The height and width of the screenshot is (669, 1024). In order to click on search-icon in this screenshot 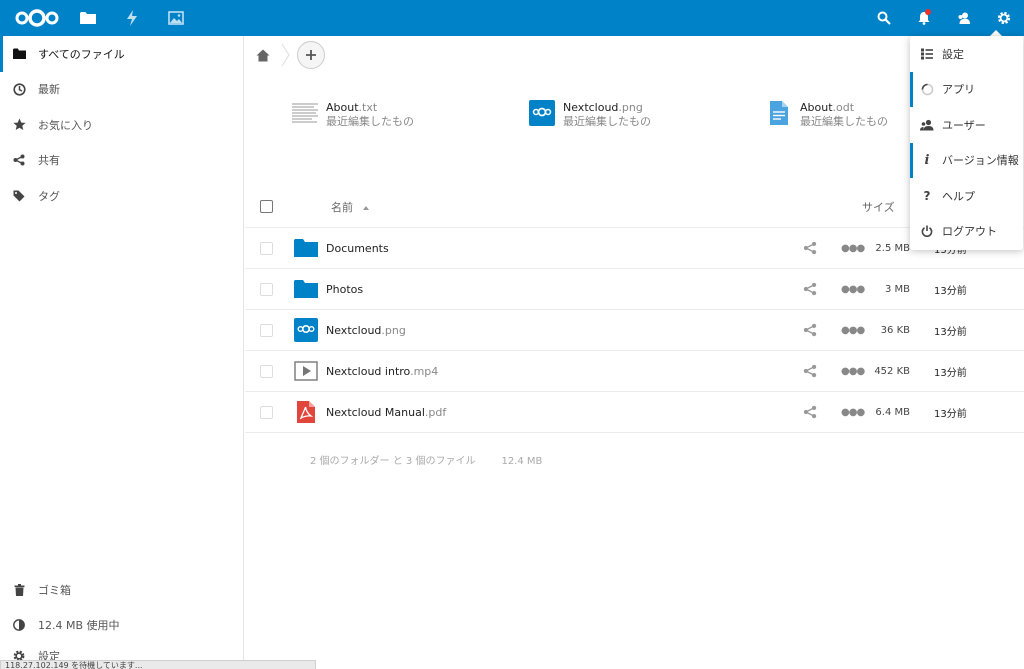, I will do `click(884, 18)`.